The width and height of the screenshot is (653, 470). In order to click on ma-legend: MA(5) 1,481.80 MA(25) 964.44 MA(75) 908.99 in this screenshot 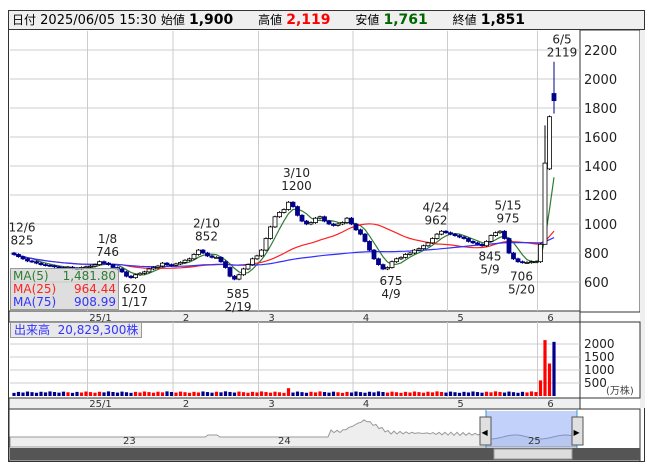, I will do `click(64, 289)`.